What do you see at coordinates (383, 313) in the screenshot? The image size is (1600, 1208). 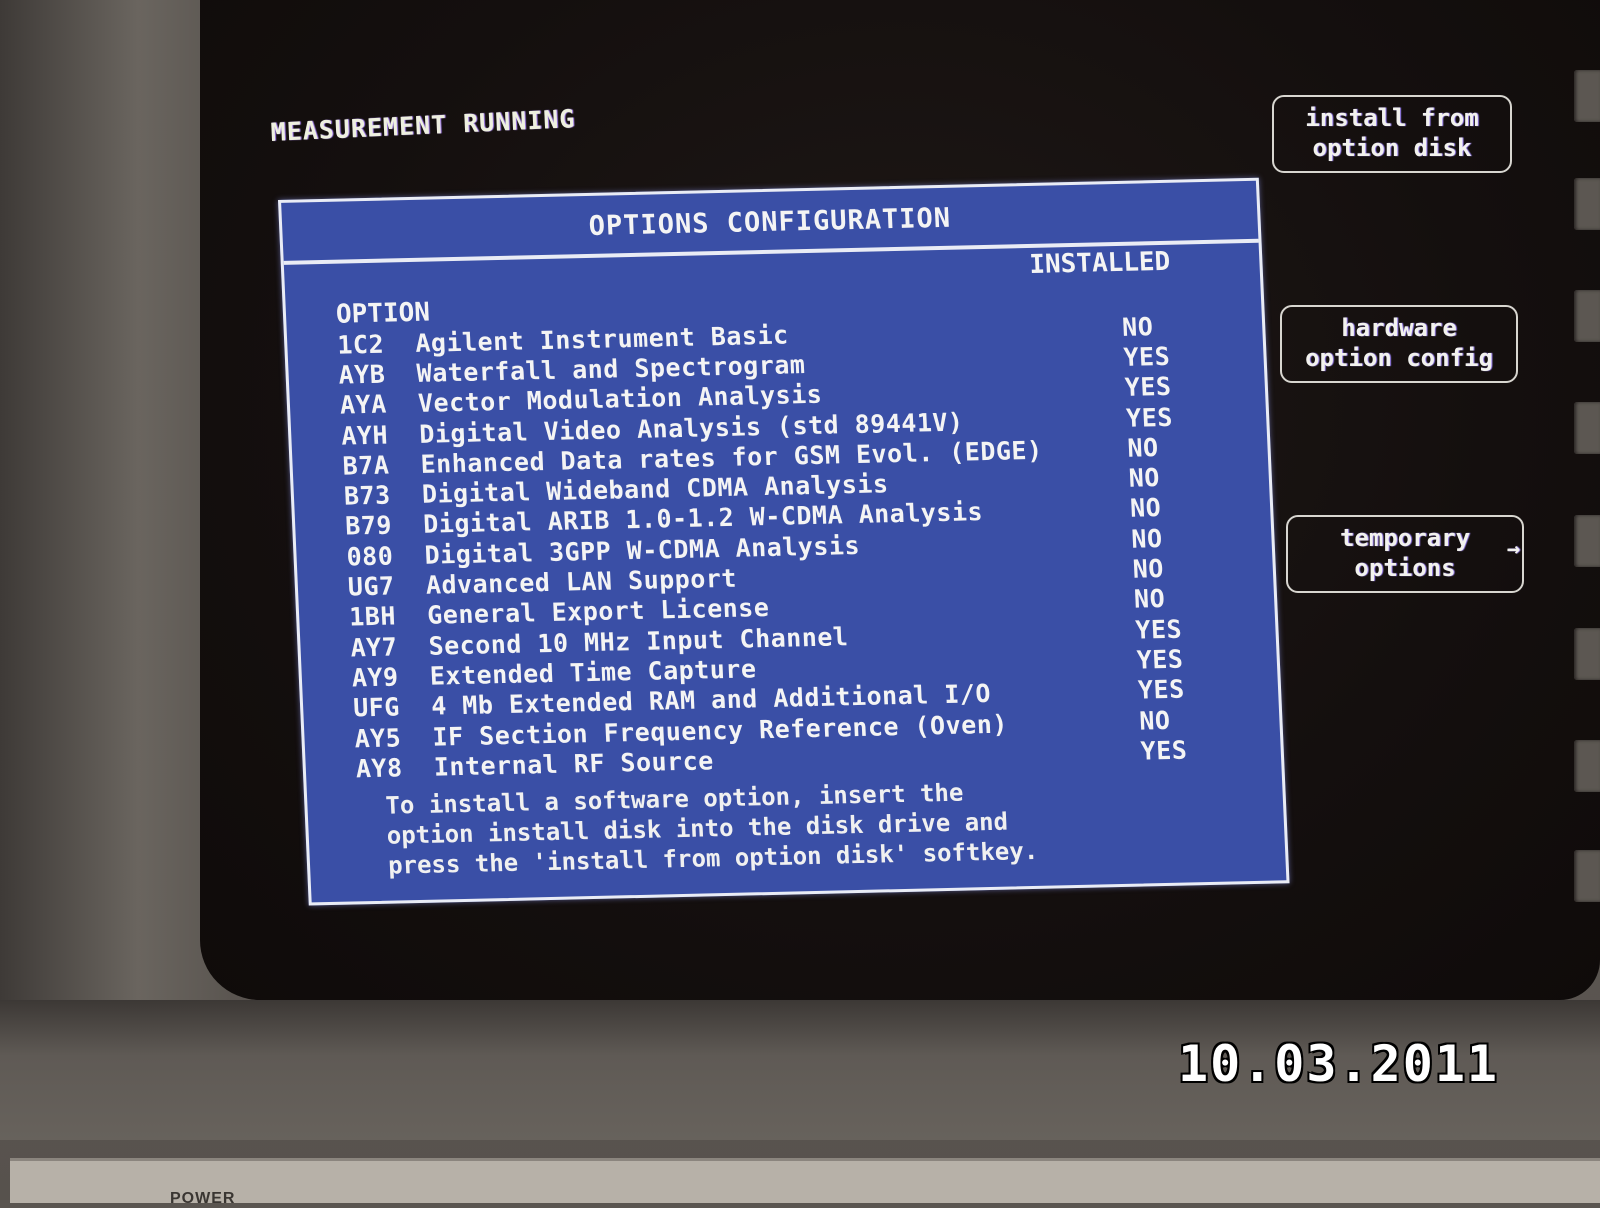 I see `option-column-header: OPTION` at bounding box center [383, 313].